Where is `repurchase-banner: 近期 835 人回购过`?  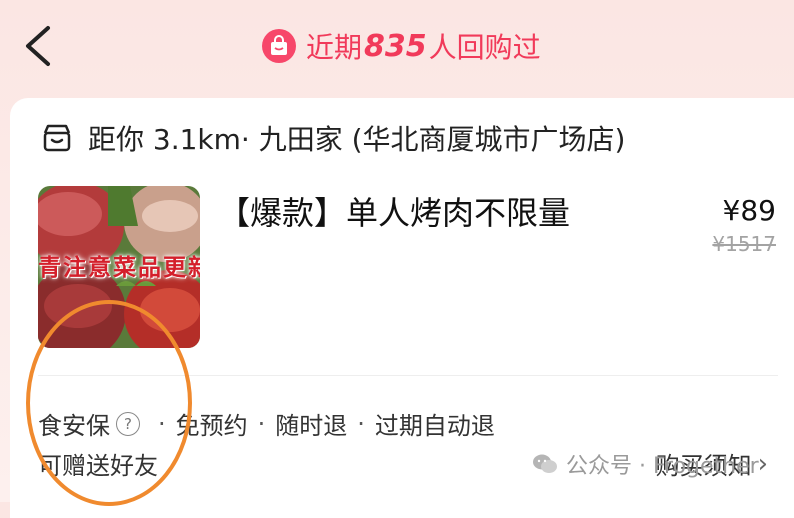
repurchase-banner: 近期 835 人回购过 is located at coordinates (401, 46).